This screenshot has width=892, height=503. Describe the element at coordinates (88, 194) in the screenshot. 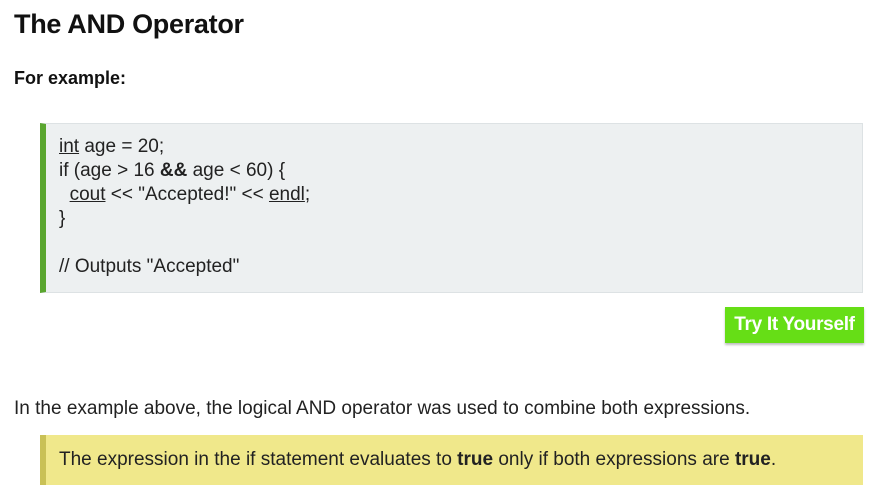

I see `keyword-cout: cout` at that location.